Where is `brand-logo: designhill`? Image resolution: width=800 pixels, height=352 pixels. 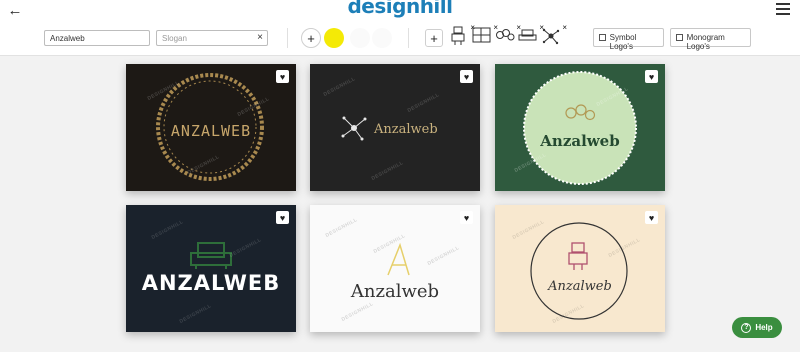
brand-logo: designhill is located at coordinates (400, 9).